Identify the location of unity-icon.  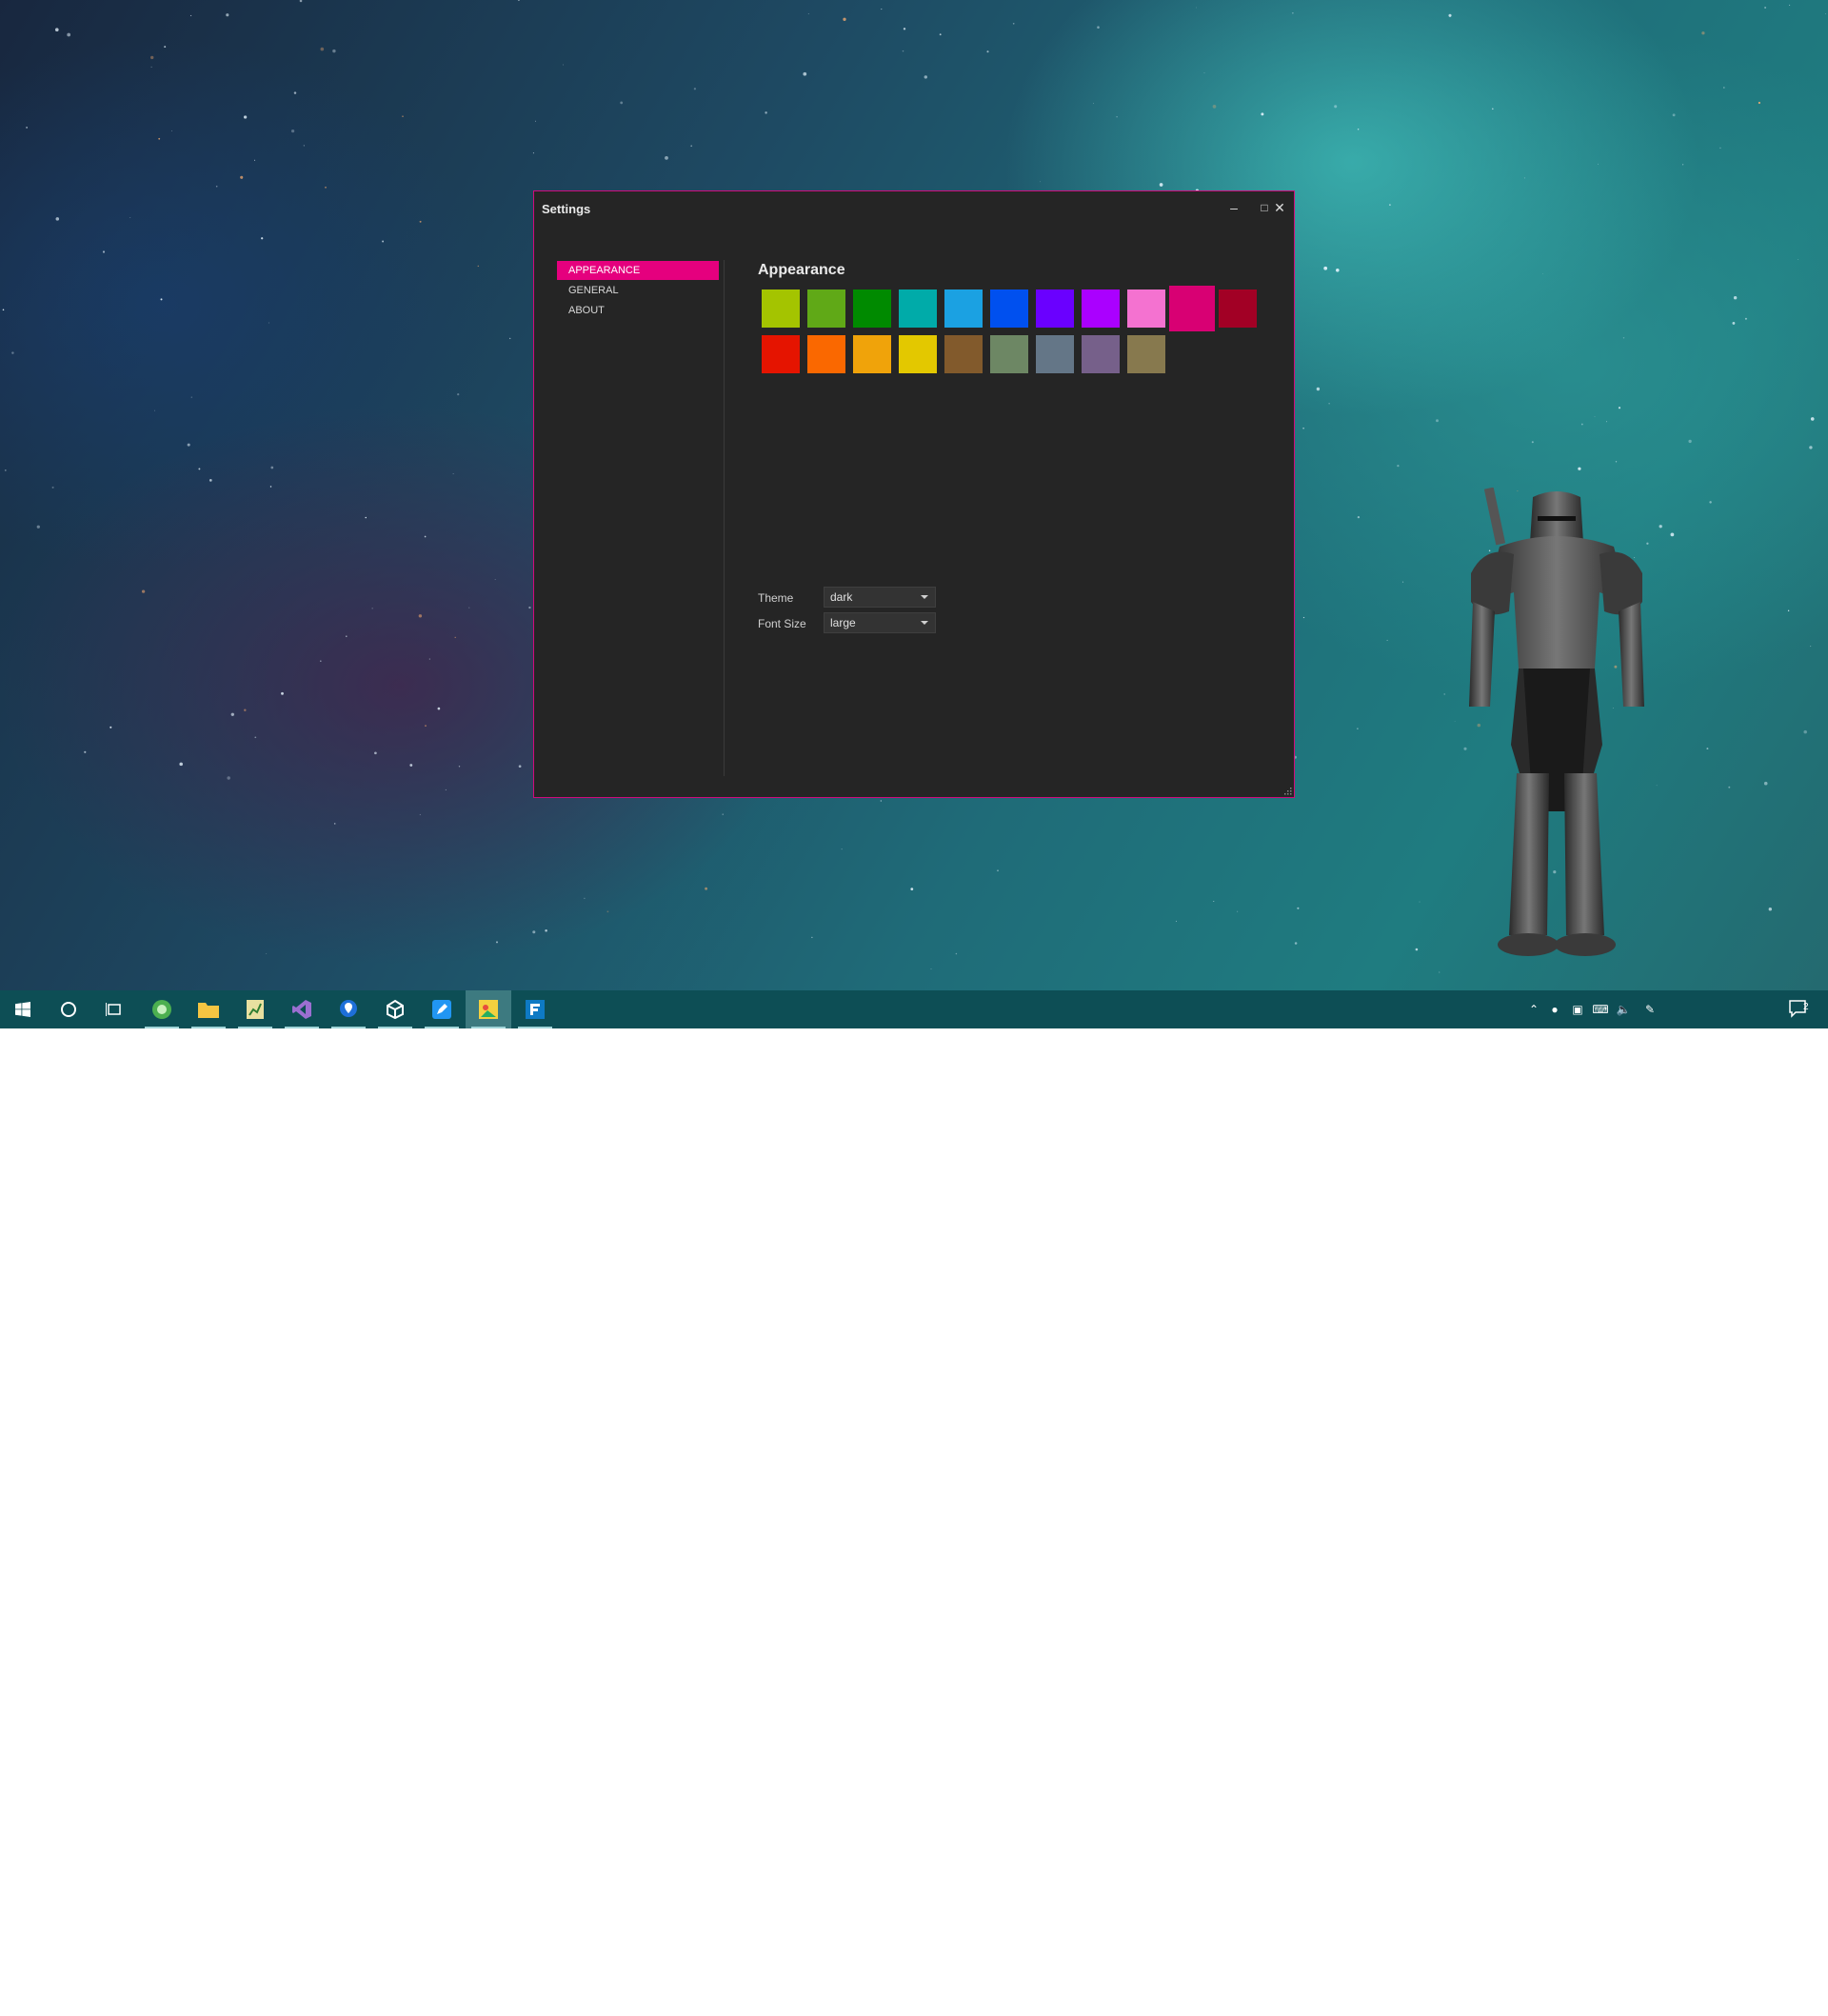
(395, 1009).